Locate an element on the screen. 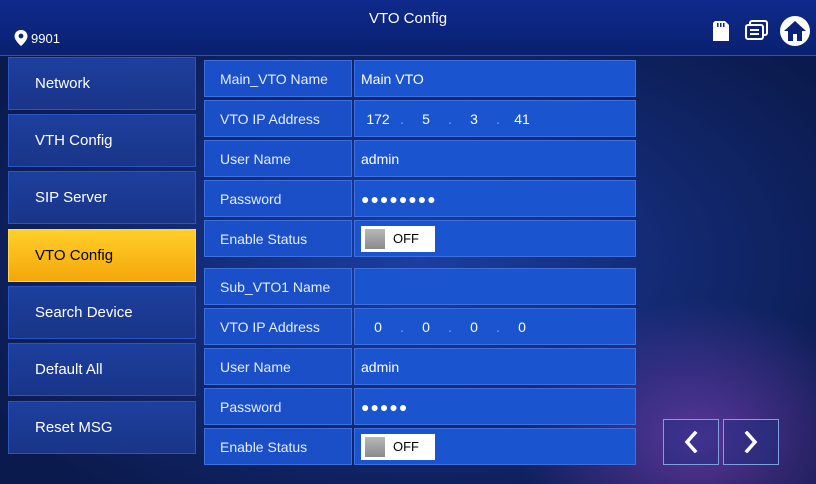 The image size is (816, 484). sub-vto1-ip-label: VTO IP Address is located at coordinates (278, 326).